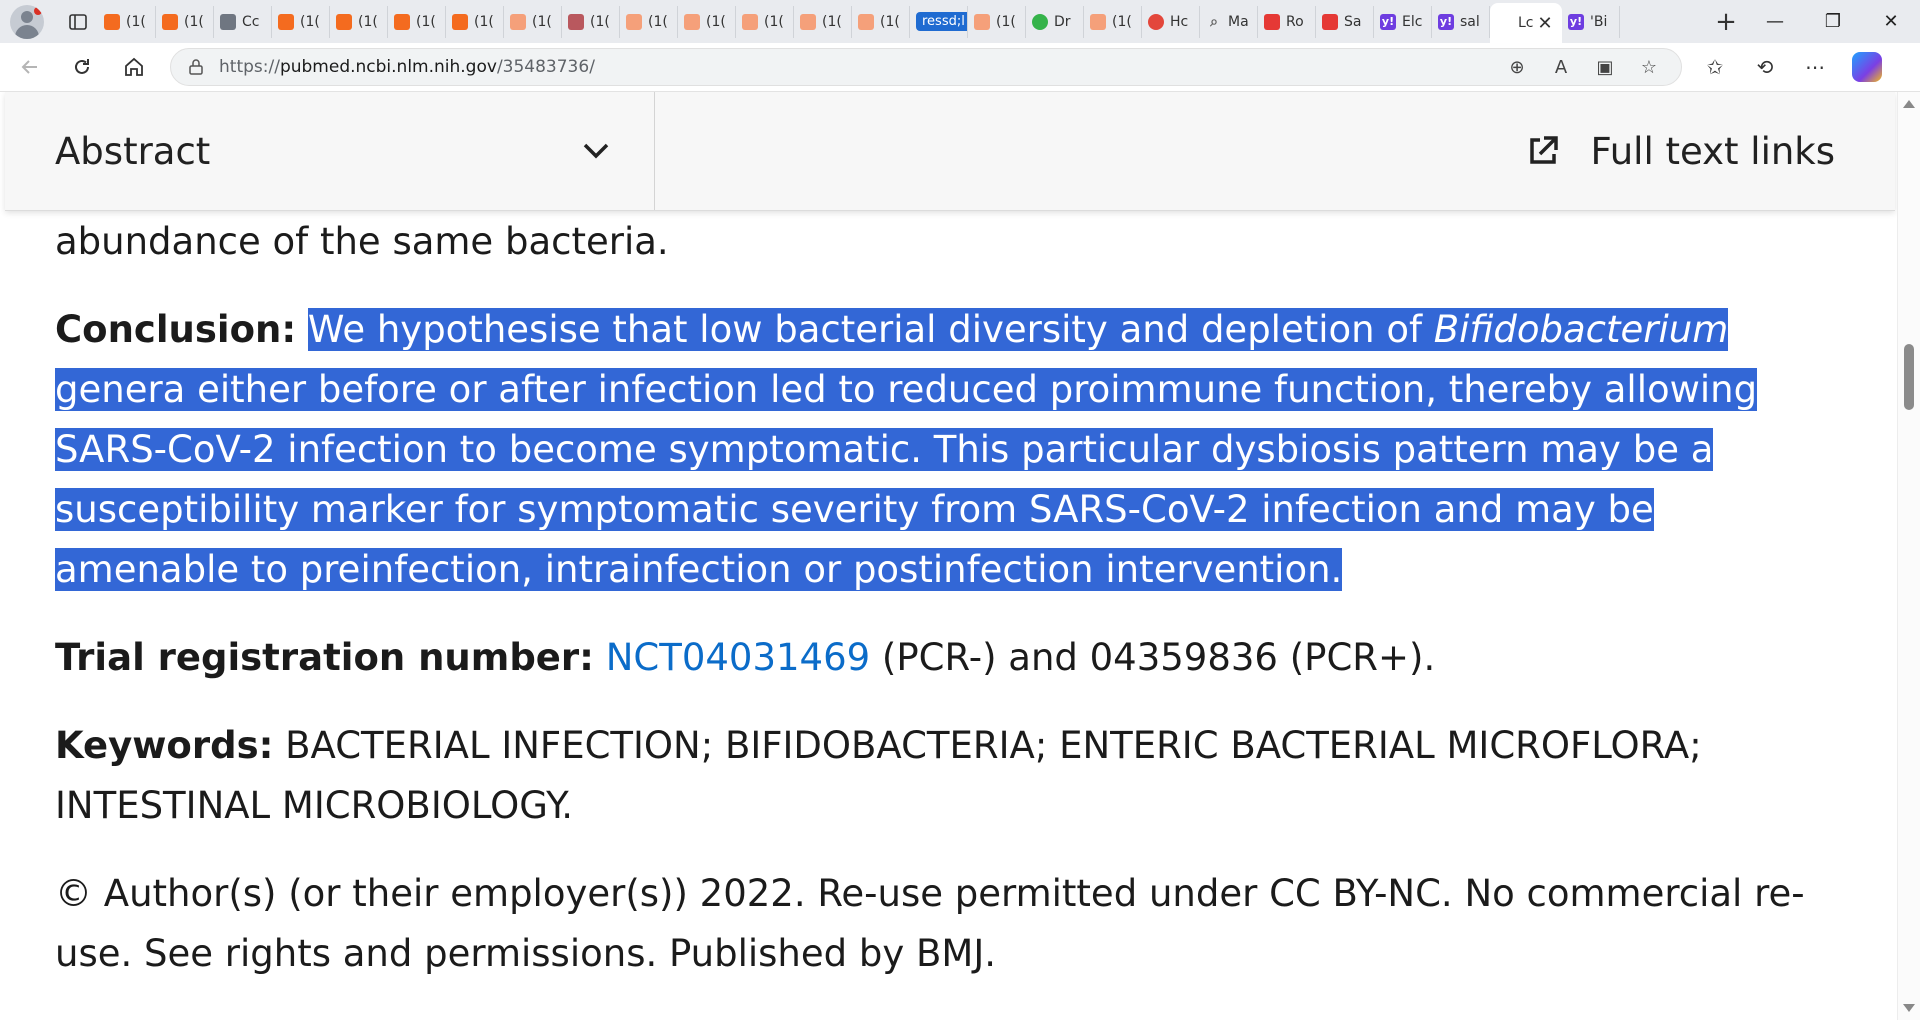 This screenshot has width=1920, height=1020. What do you see at coordinates (1517, 67) in the screenshot?
I see `zoom-icon: ⊕` at bounding box center [1517, 67].